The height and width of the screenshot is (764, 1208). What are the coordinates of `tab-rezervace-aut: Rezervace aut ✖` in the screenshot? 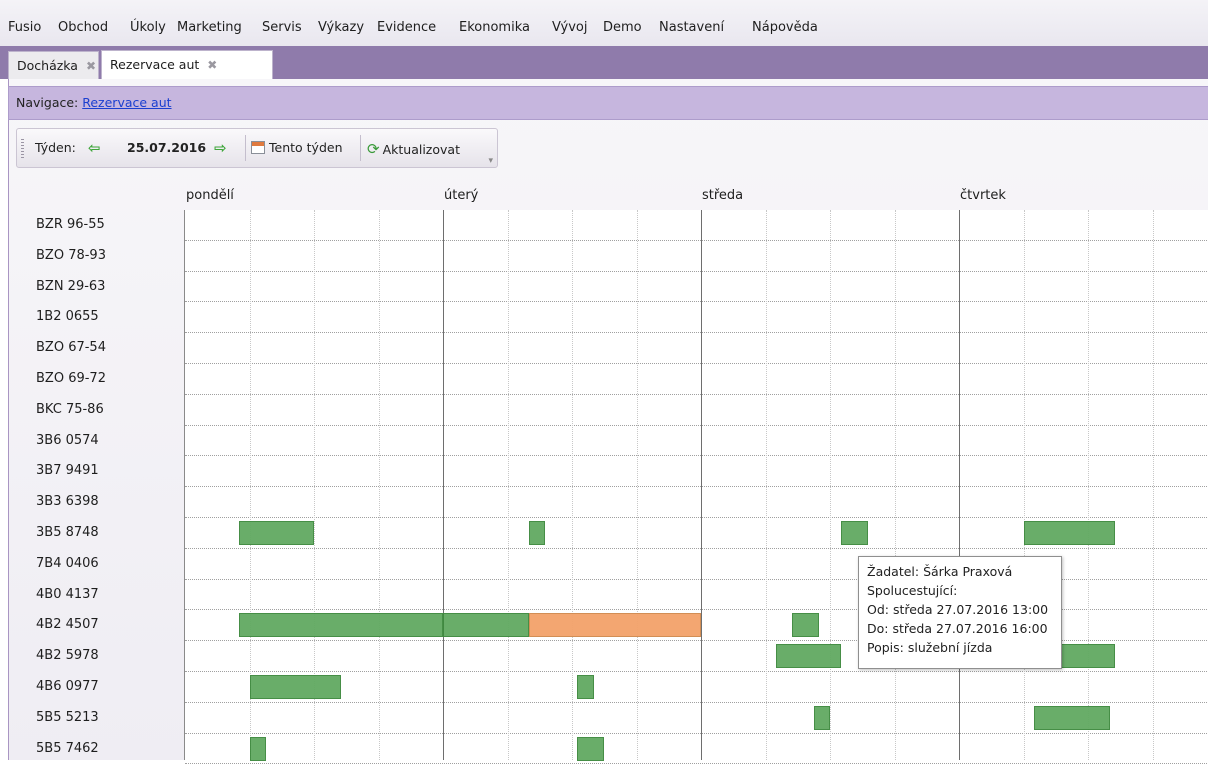 It's located at (187, 65).